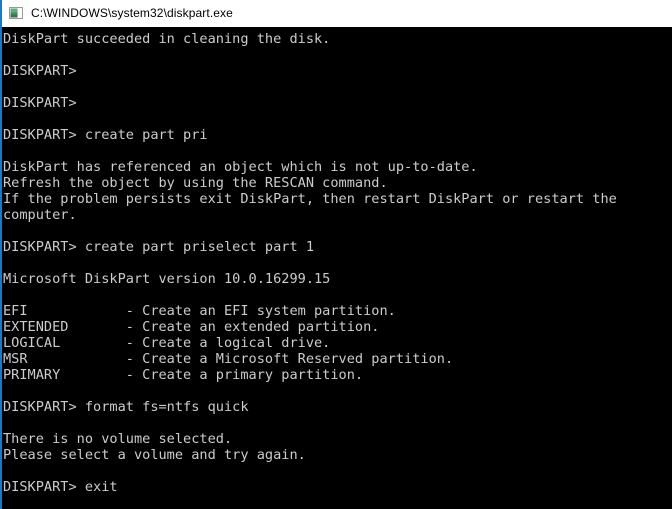 The width and height of the screenshot is (672, 509). Describe the element at coordinates (167, 279) in the screenshot. I see `console-line: Microsoft DiskPart version 10.0.16299.15` at that location.